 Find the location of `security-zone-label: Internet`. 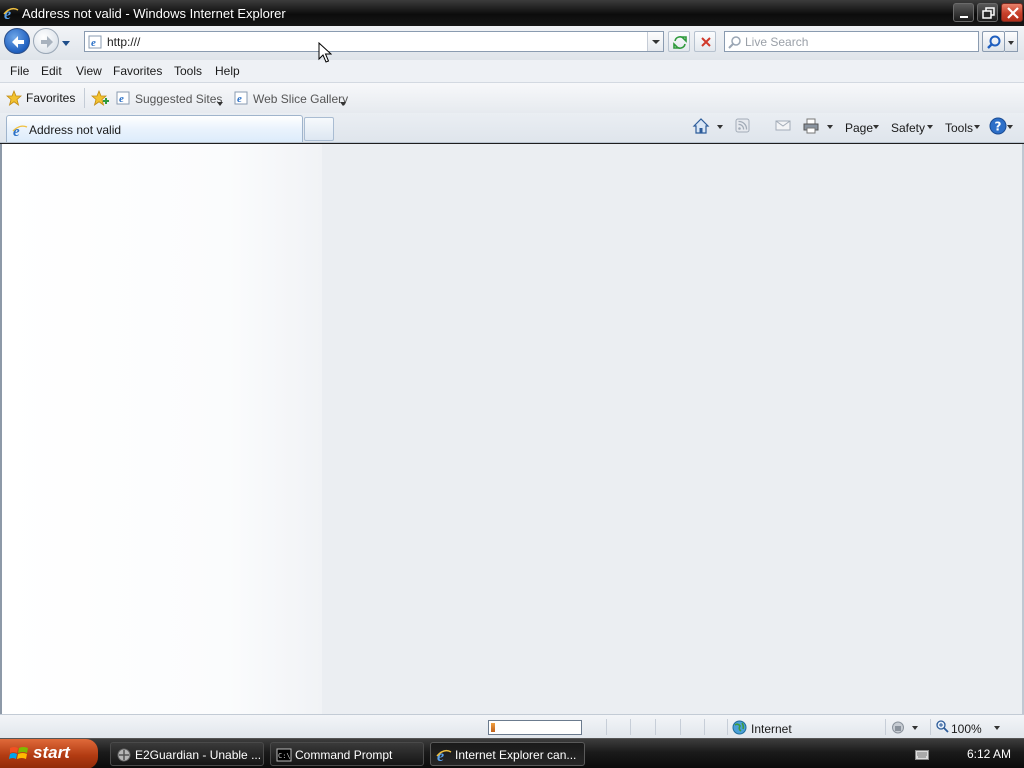

security-zone-label: Internet is located at coordinates (771, 729).